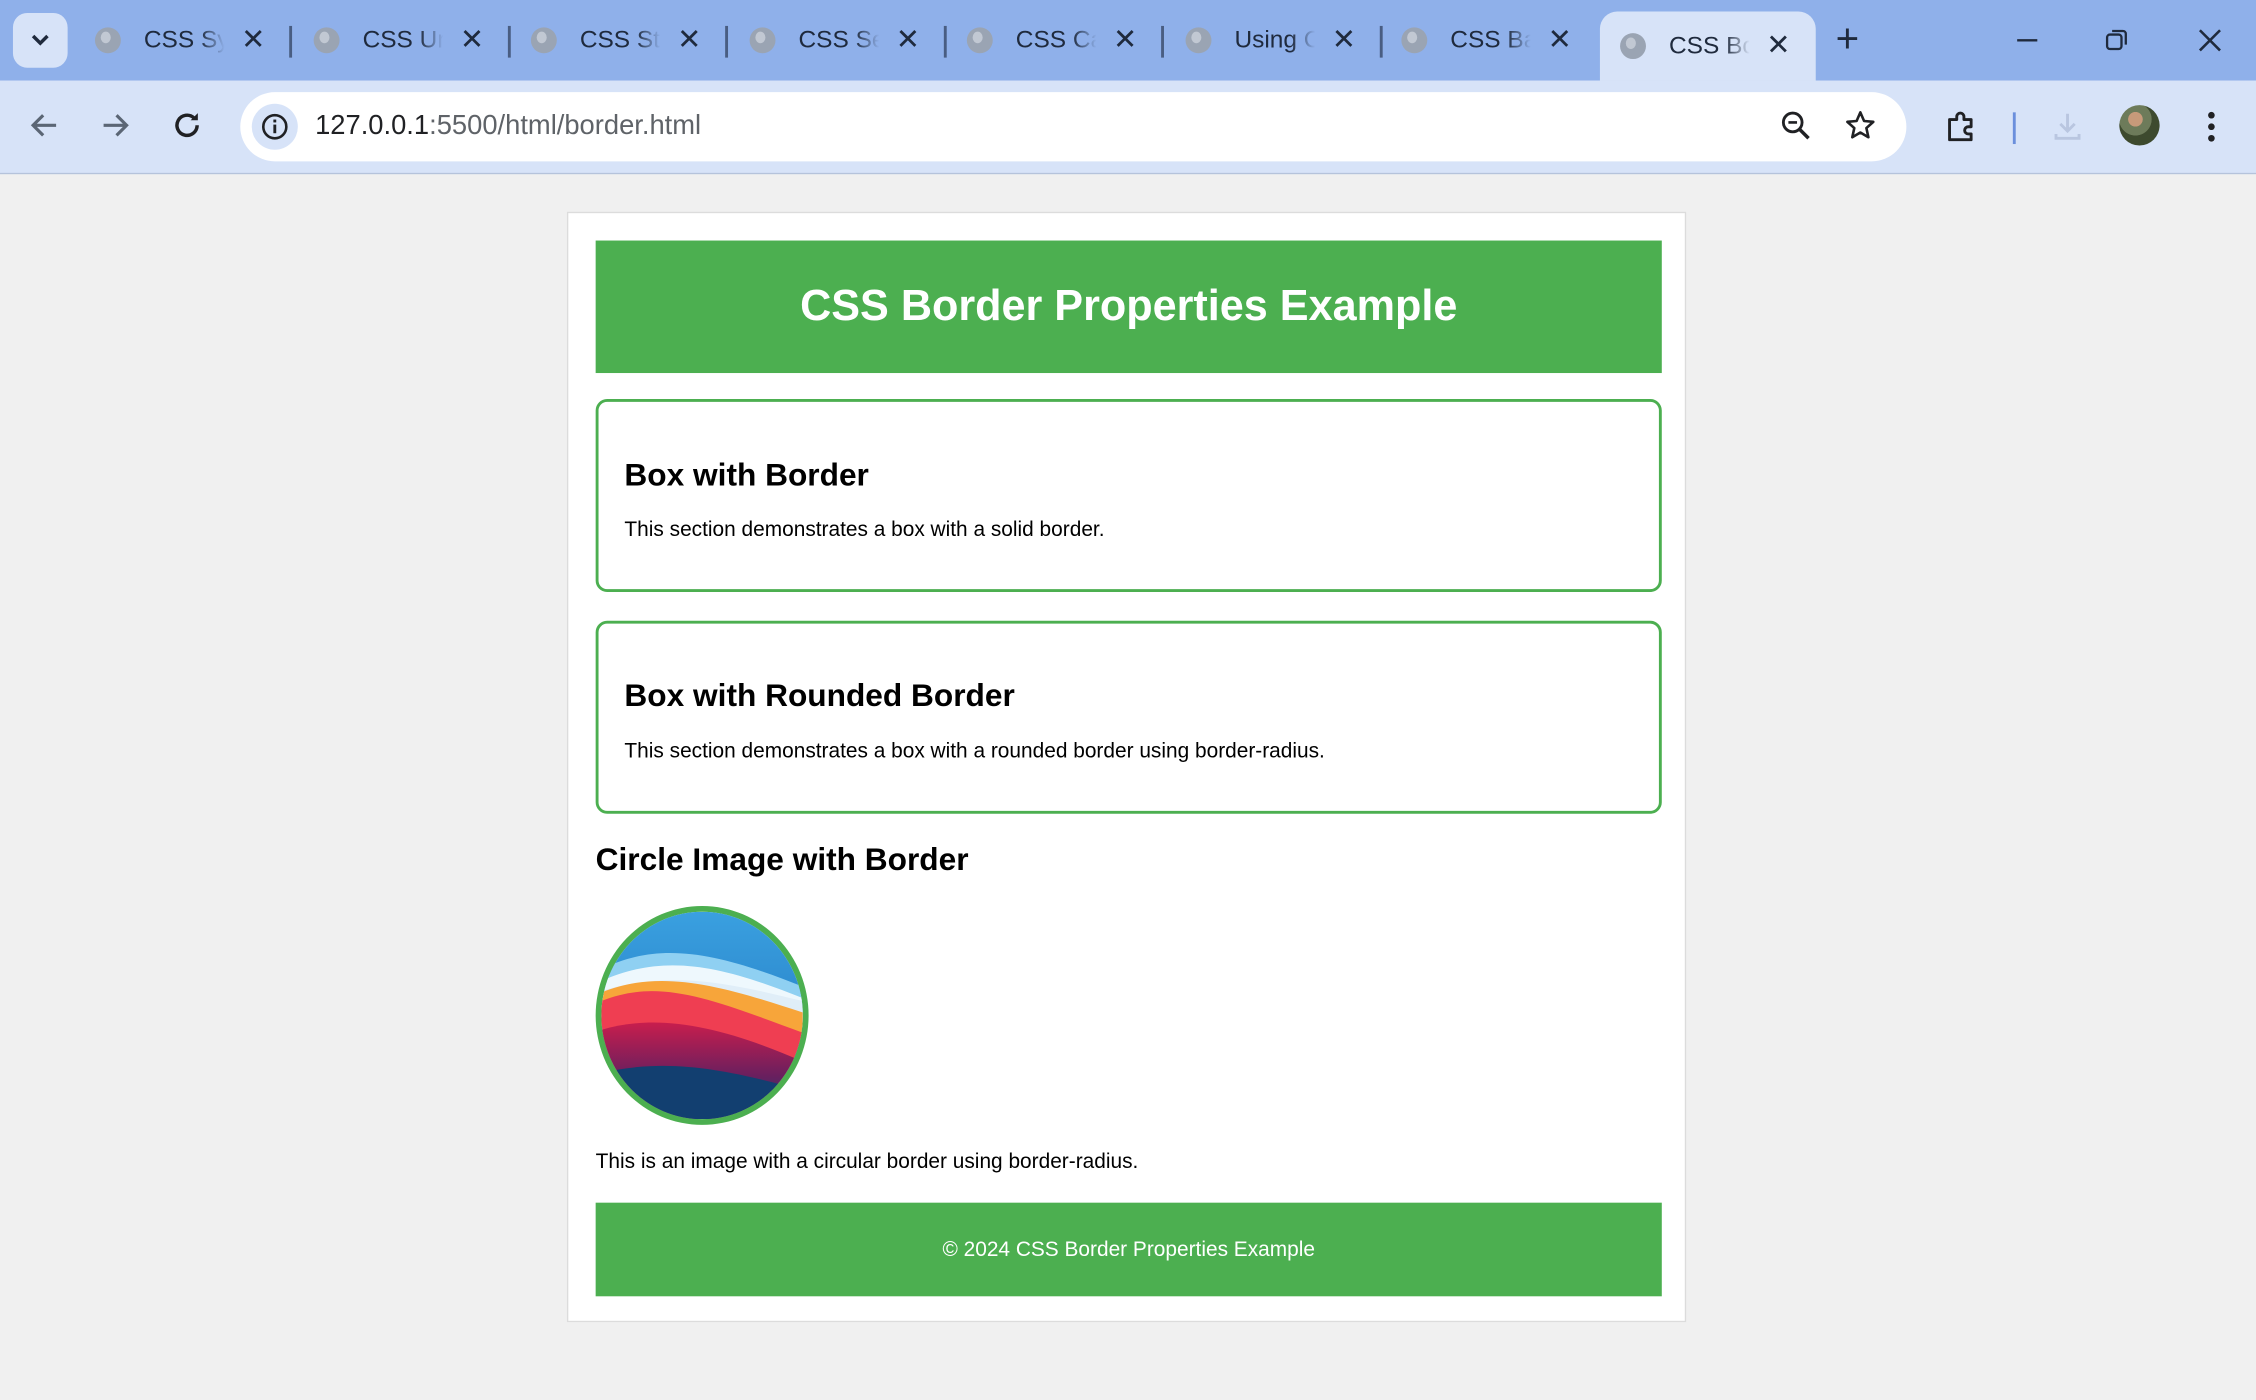 This screenshot has height=1400, width=2256. Describe the element at coordinates (746, 474) in the screenshot. I see `section-heading: Box with Border` at that location.